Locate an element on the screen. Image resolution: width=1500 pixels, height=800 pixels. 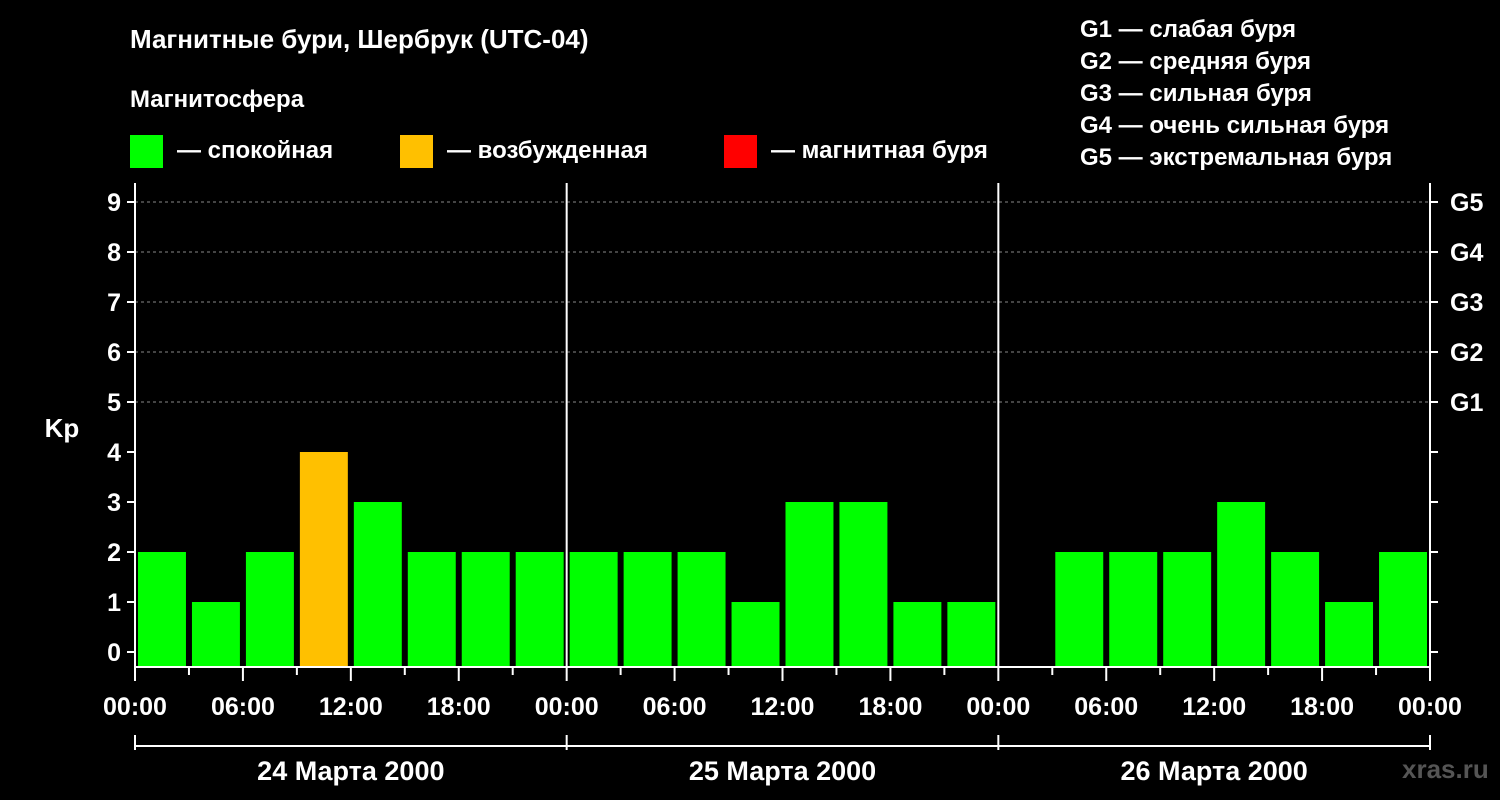
day-label: 26 Марта 2000 is located at coordinates (1214, 771).